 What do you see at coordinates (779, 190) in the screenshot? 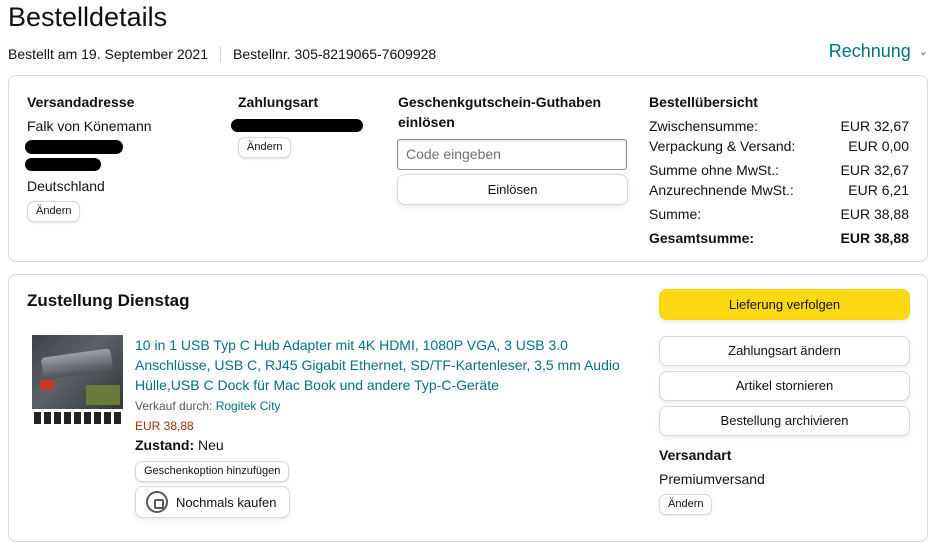
I see `summary-row: Anzurechnende MwSt.: EUR 6,21` at bounding box center [779, 190].